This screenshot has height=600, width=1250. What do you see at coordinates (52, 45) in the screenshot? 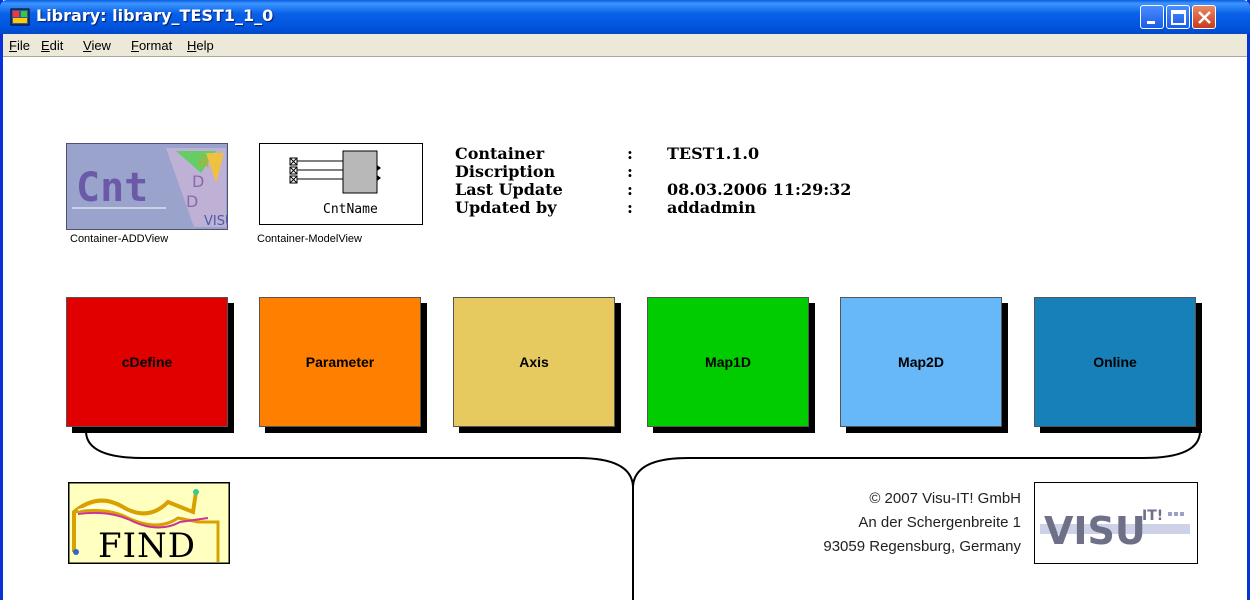
I see `menu-edit: Edit` at bounding box center [52, 45].